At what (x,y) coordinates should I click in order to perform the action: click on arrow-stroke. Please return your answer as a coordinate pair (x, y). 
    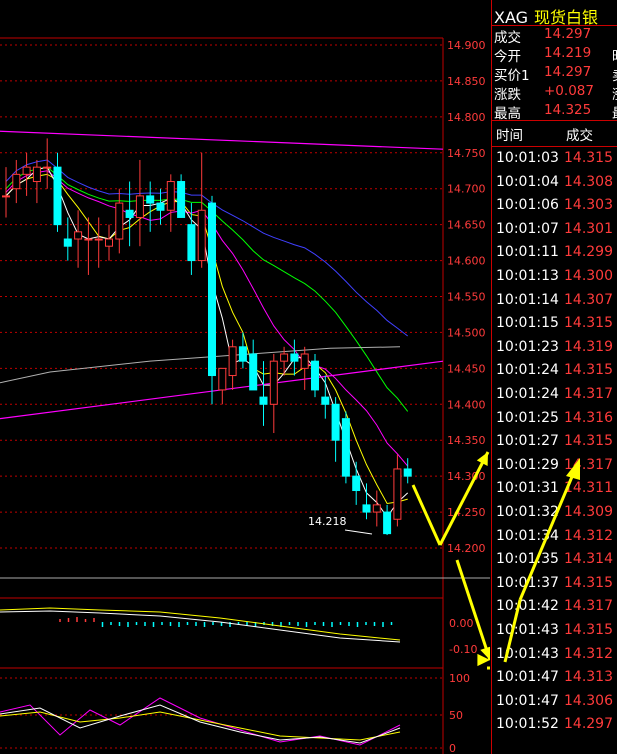
    Looking at the image, I should click on (426, 515).